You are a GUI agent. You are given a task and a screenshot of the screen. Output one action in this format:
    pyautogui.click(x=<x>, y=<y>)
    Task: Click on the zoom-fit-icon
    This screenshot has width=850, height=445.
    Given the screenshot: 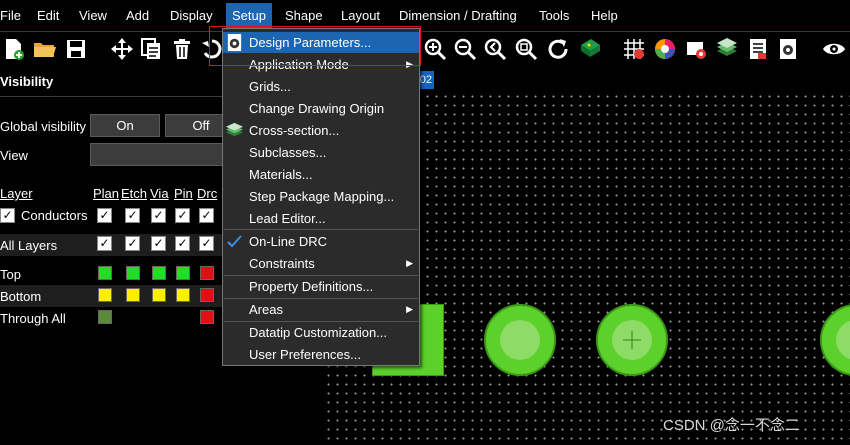 What is the action you would take?
    pyautogui.click(x=526, y=49)
    